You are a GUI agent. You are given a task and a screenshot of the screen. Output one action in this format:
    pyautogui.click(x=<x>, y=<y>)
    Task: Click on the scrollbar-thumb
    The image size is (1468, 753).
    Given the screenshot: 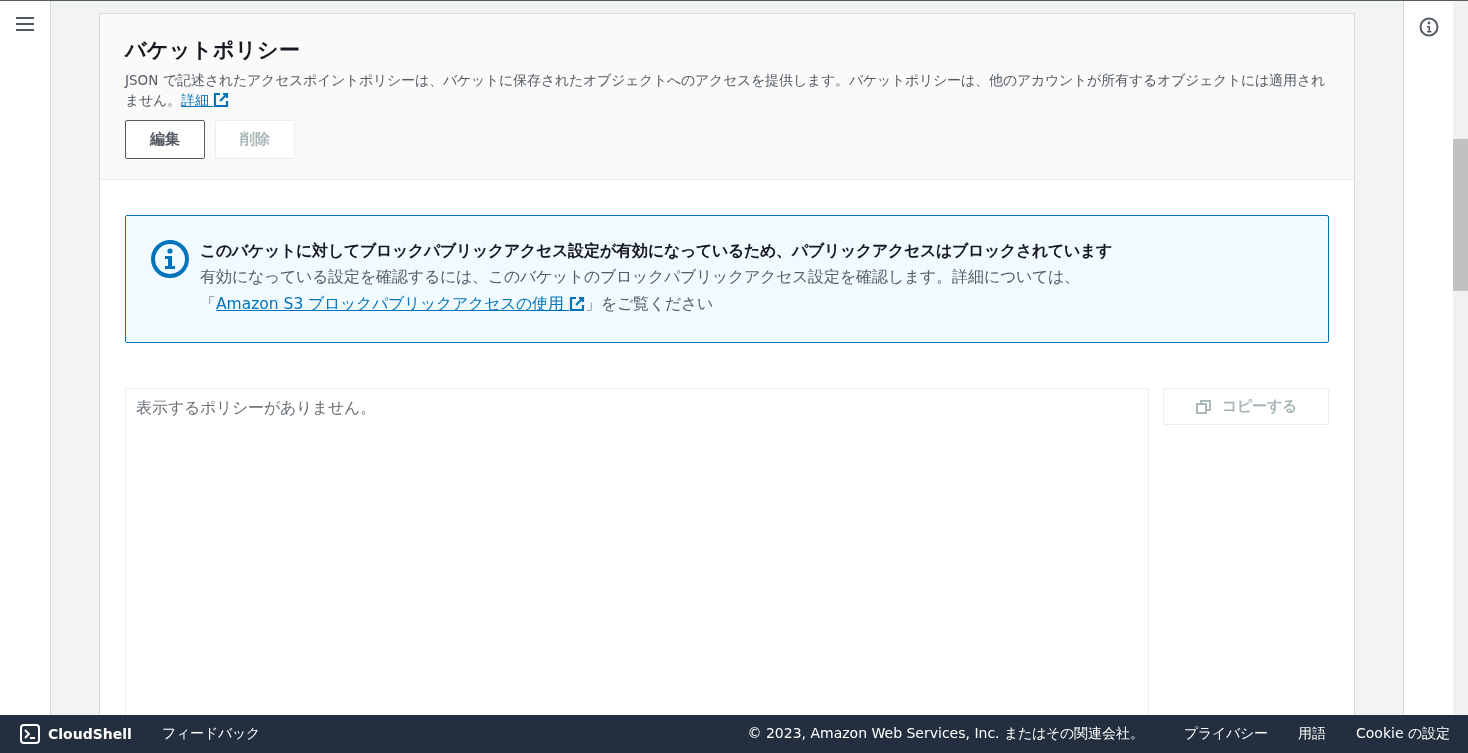 What is the action you would take?
    pyautogui.click(x=1460, y=215)
    